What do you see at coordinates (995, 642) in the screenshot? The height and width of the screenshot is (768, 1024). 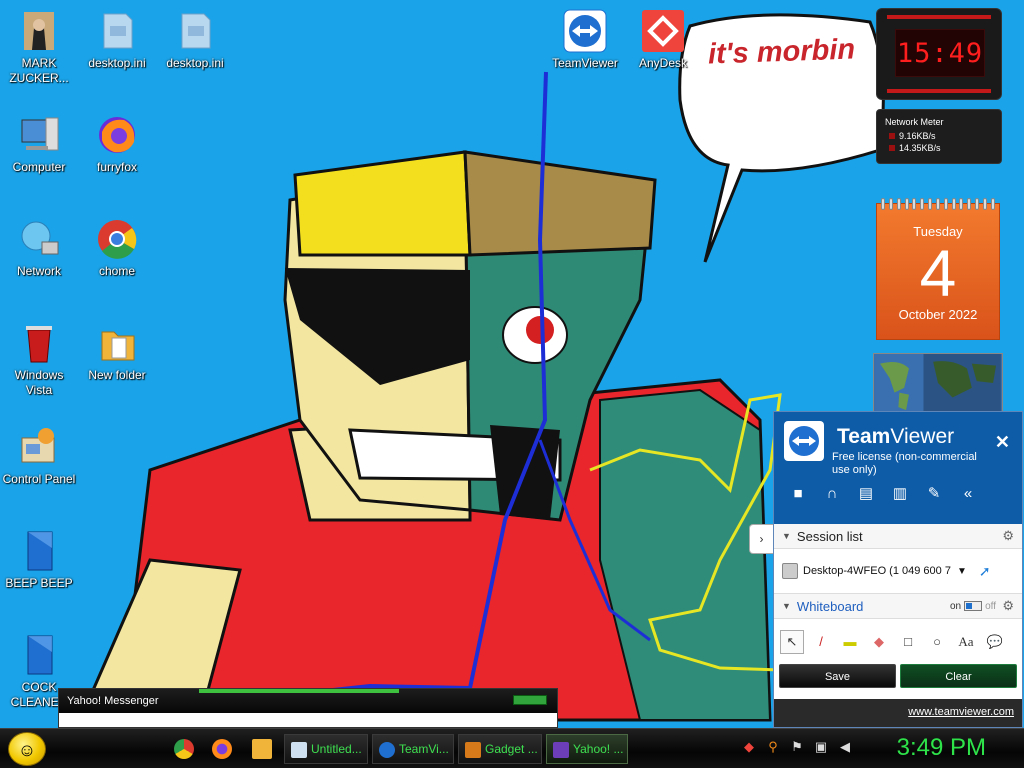 I see `speech-bubble-icon: 💬` at bounding box center [995, 642].